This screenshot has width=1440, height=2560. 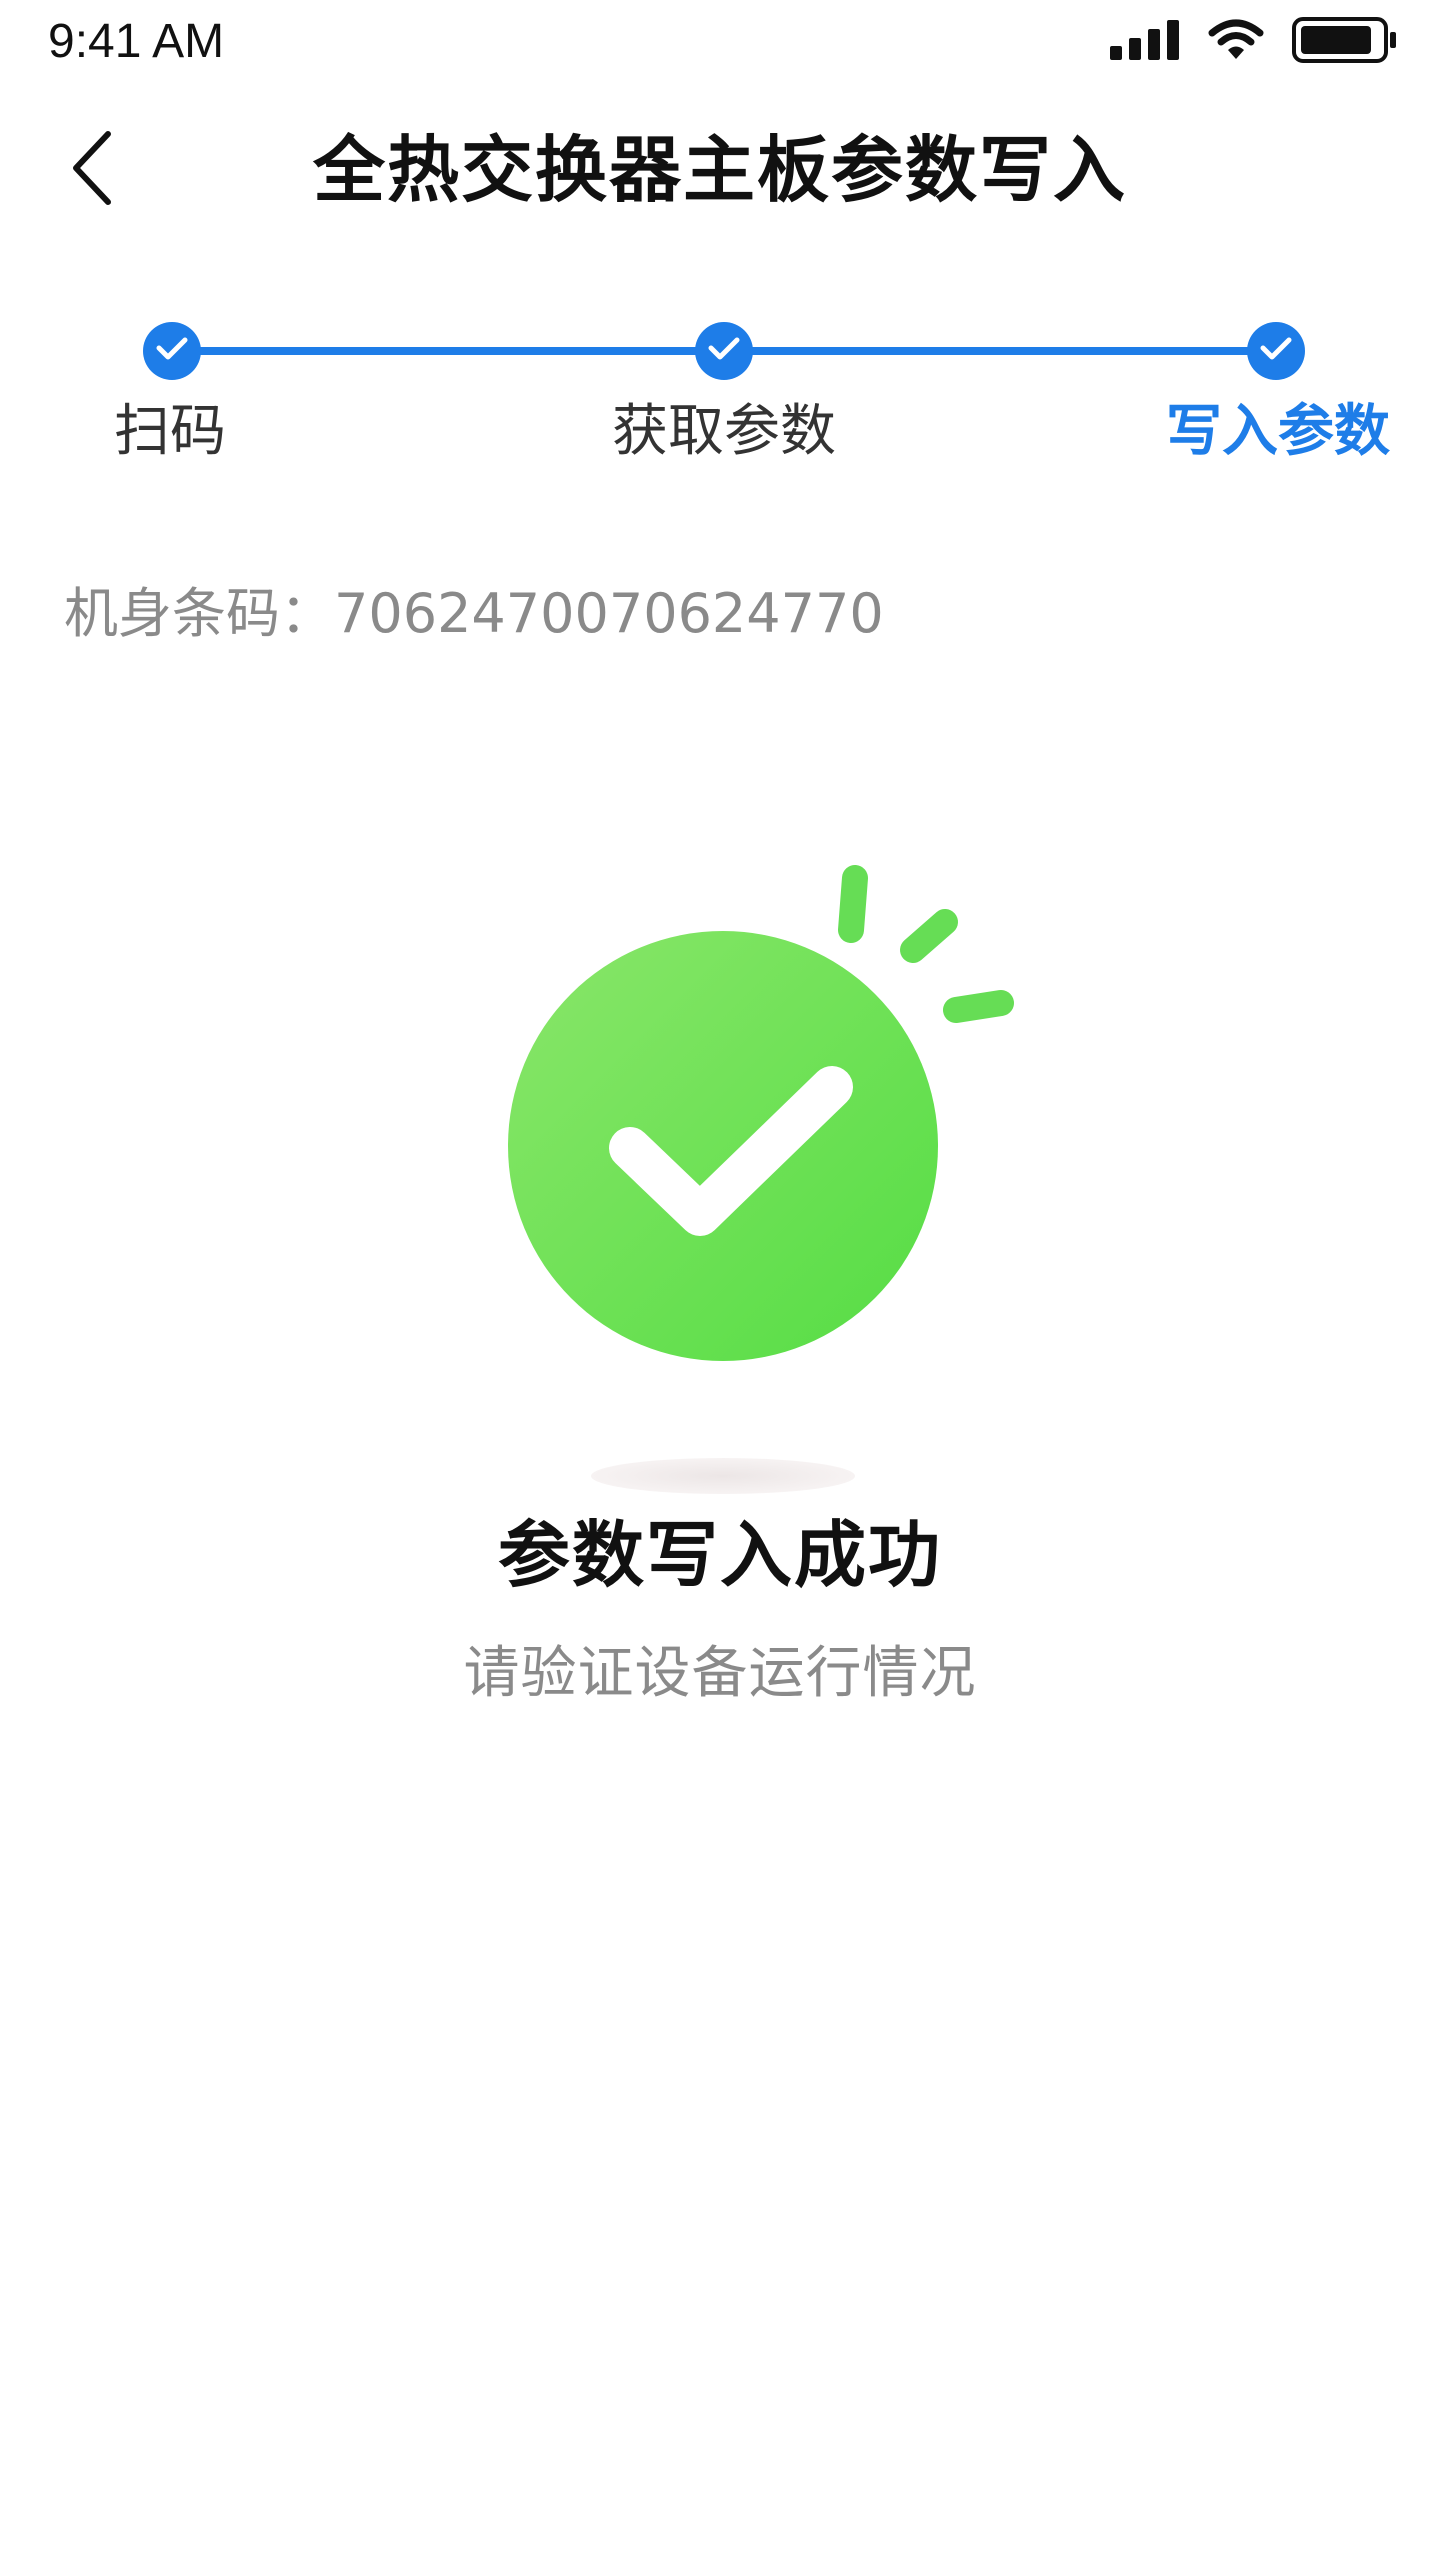 What do you see at coordinates (1278, 431) in the screenshot?
I see `step-label-write: 写入参数` at bounding box center [1278, 431].